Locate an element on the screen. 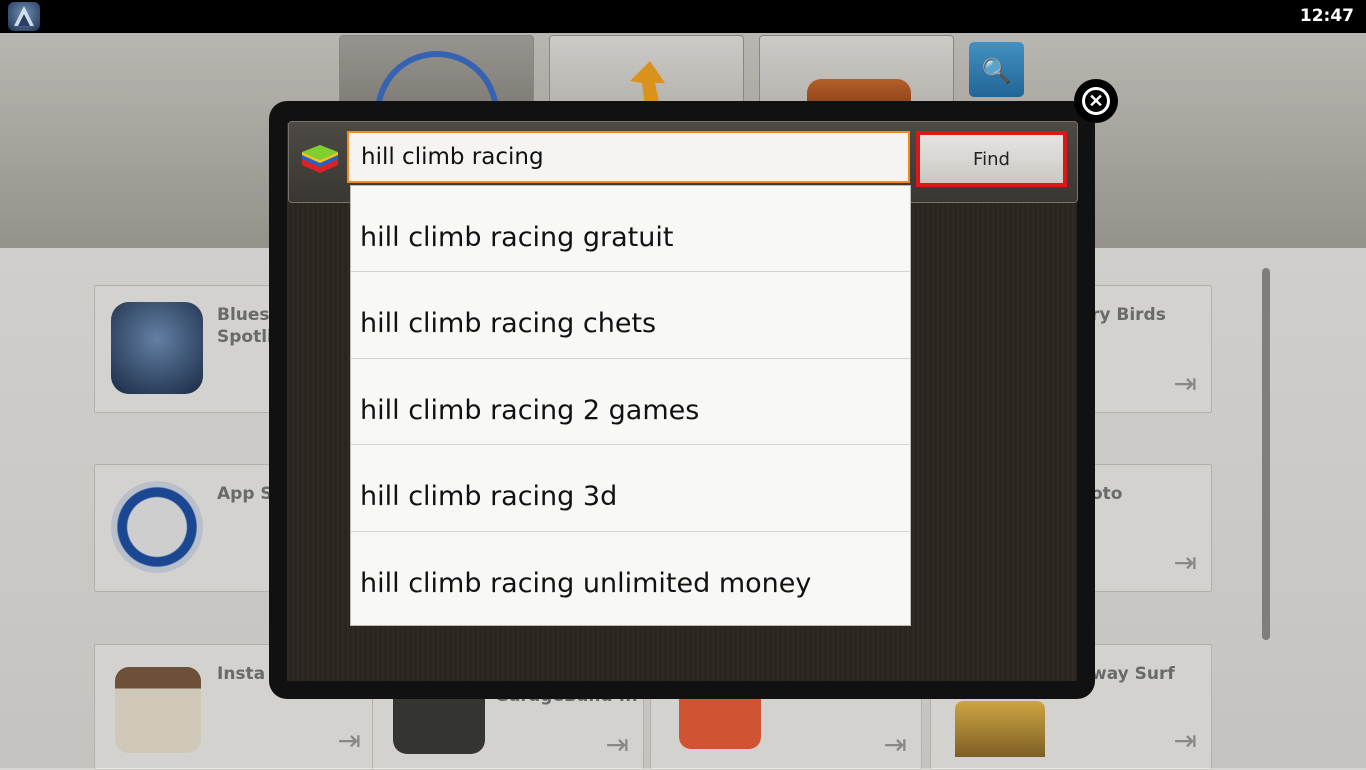  close-dialog-button: ✕ is located at coordinates (1096, 101).